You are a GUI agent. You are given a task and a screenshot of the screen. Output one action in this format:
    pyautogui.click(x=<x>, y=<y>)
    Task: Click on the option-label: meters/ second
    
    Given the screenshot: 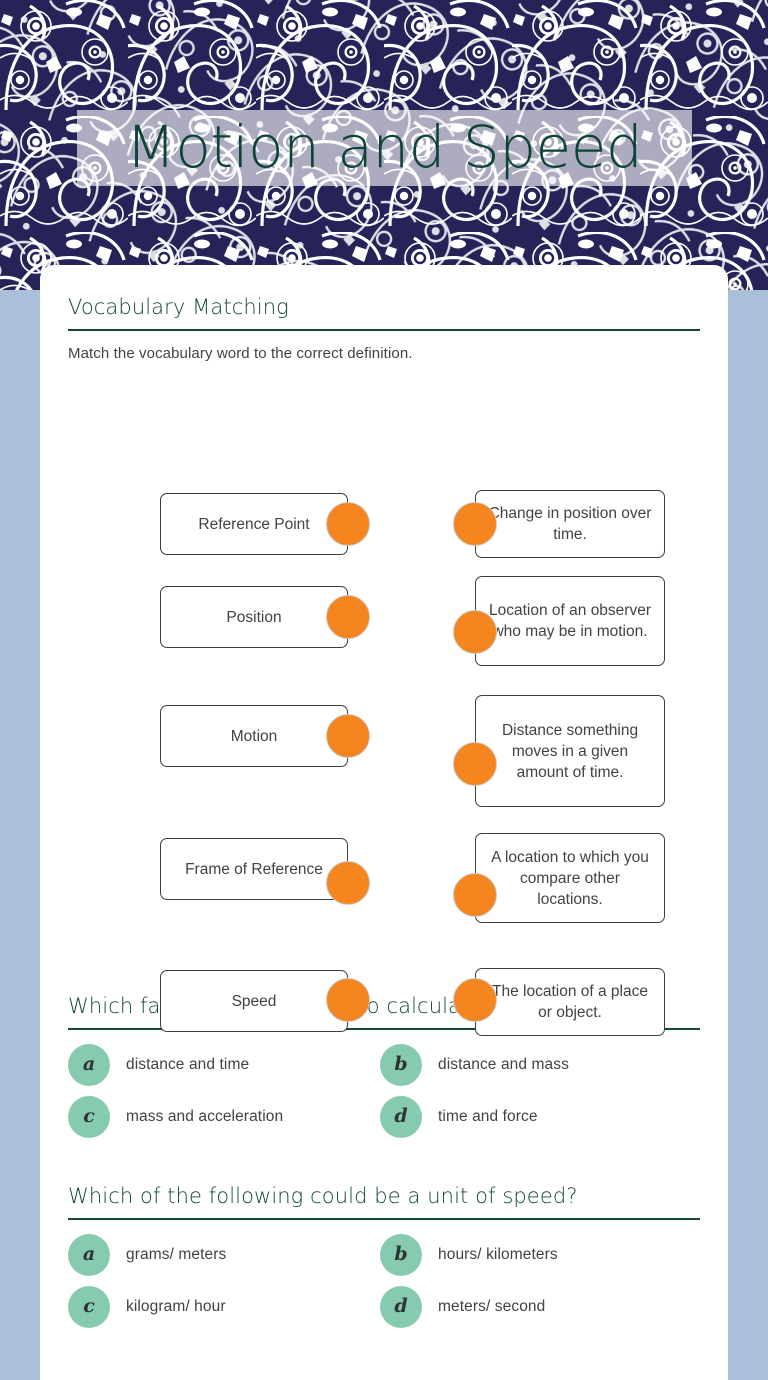 What is the action you would take?
    pyautogui.click(x=492, y=1306)
    